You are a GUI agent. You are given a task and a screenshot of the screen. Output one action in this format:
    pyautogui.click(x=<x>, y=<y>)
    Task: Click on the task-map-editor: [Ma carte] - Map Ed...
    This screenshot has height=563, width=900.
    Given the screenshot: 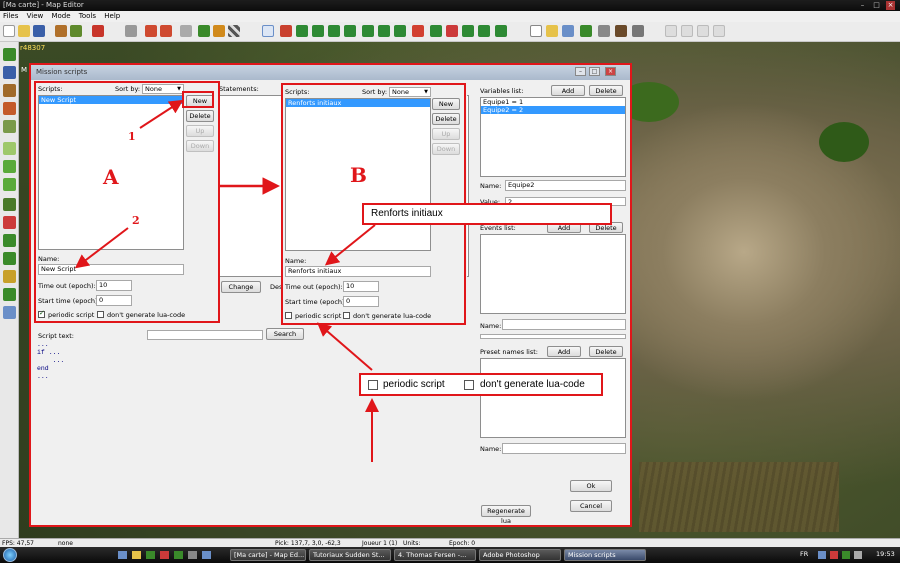 What is the action you would take?
    pyautogui.click(x=268, y=555)
    